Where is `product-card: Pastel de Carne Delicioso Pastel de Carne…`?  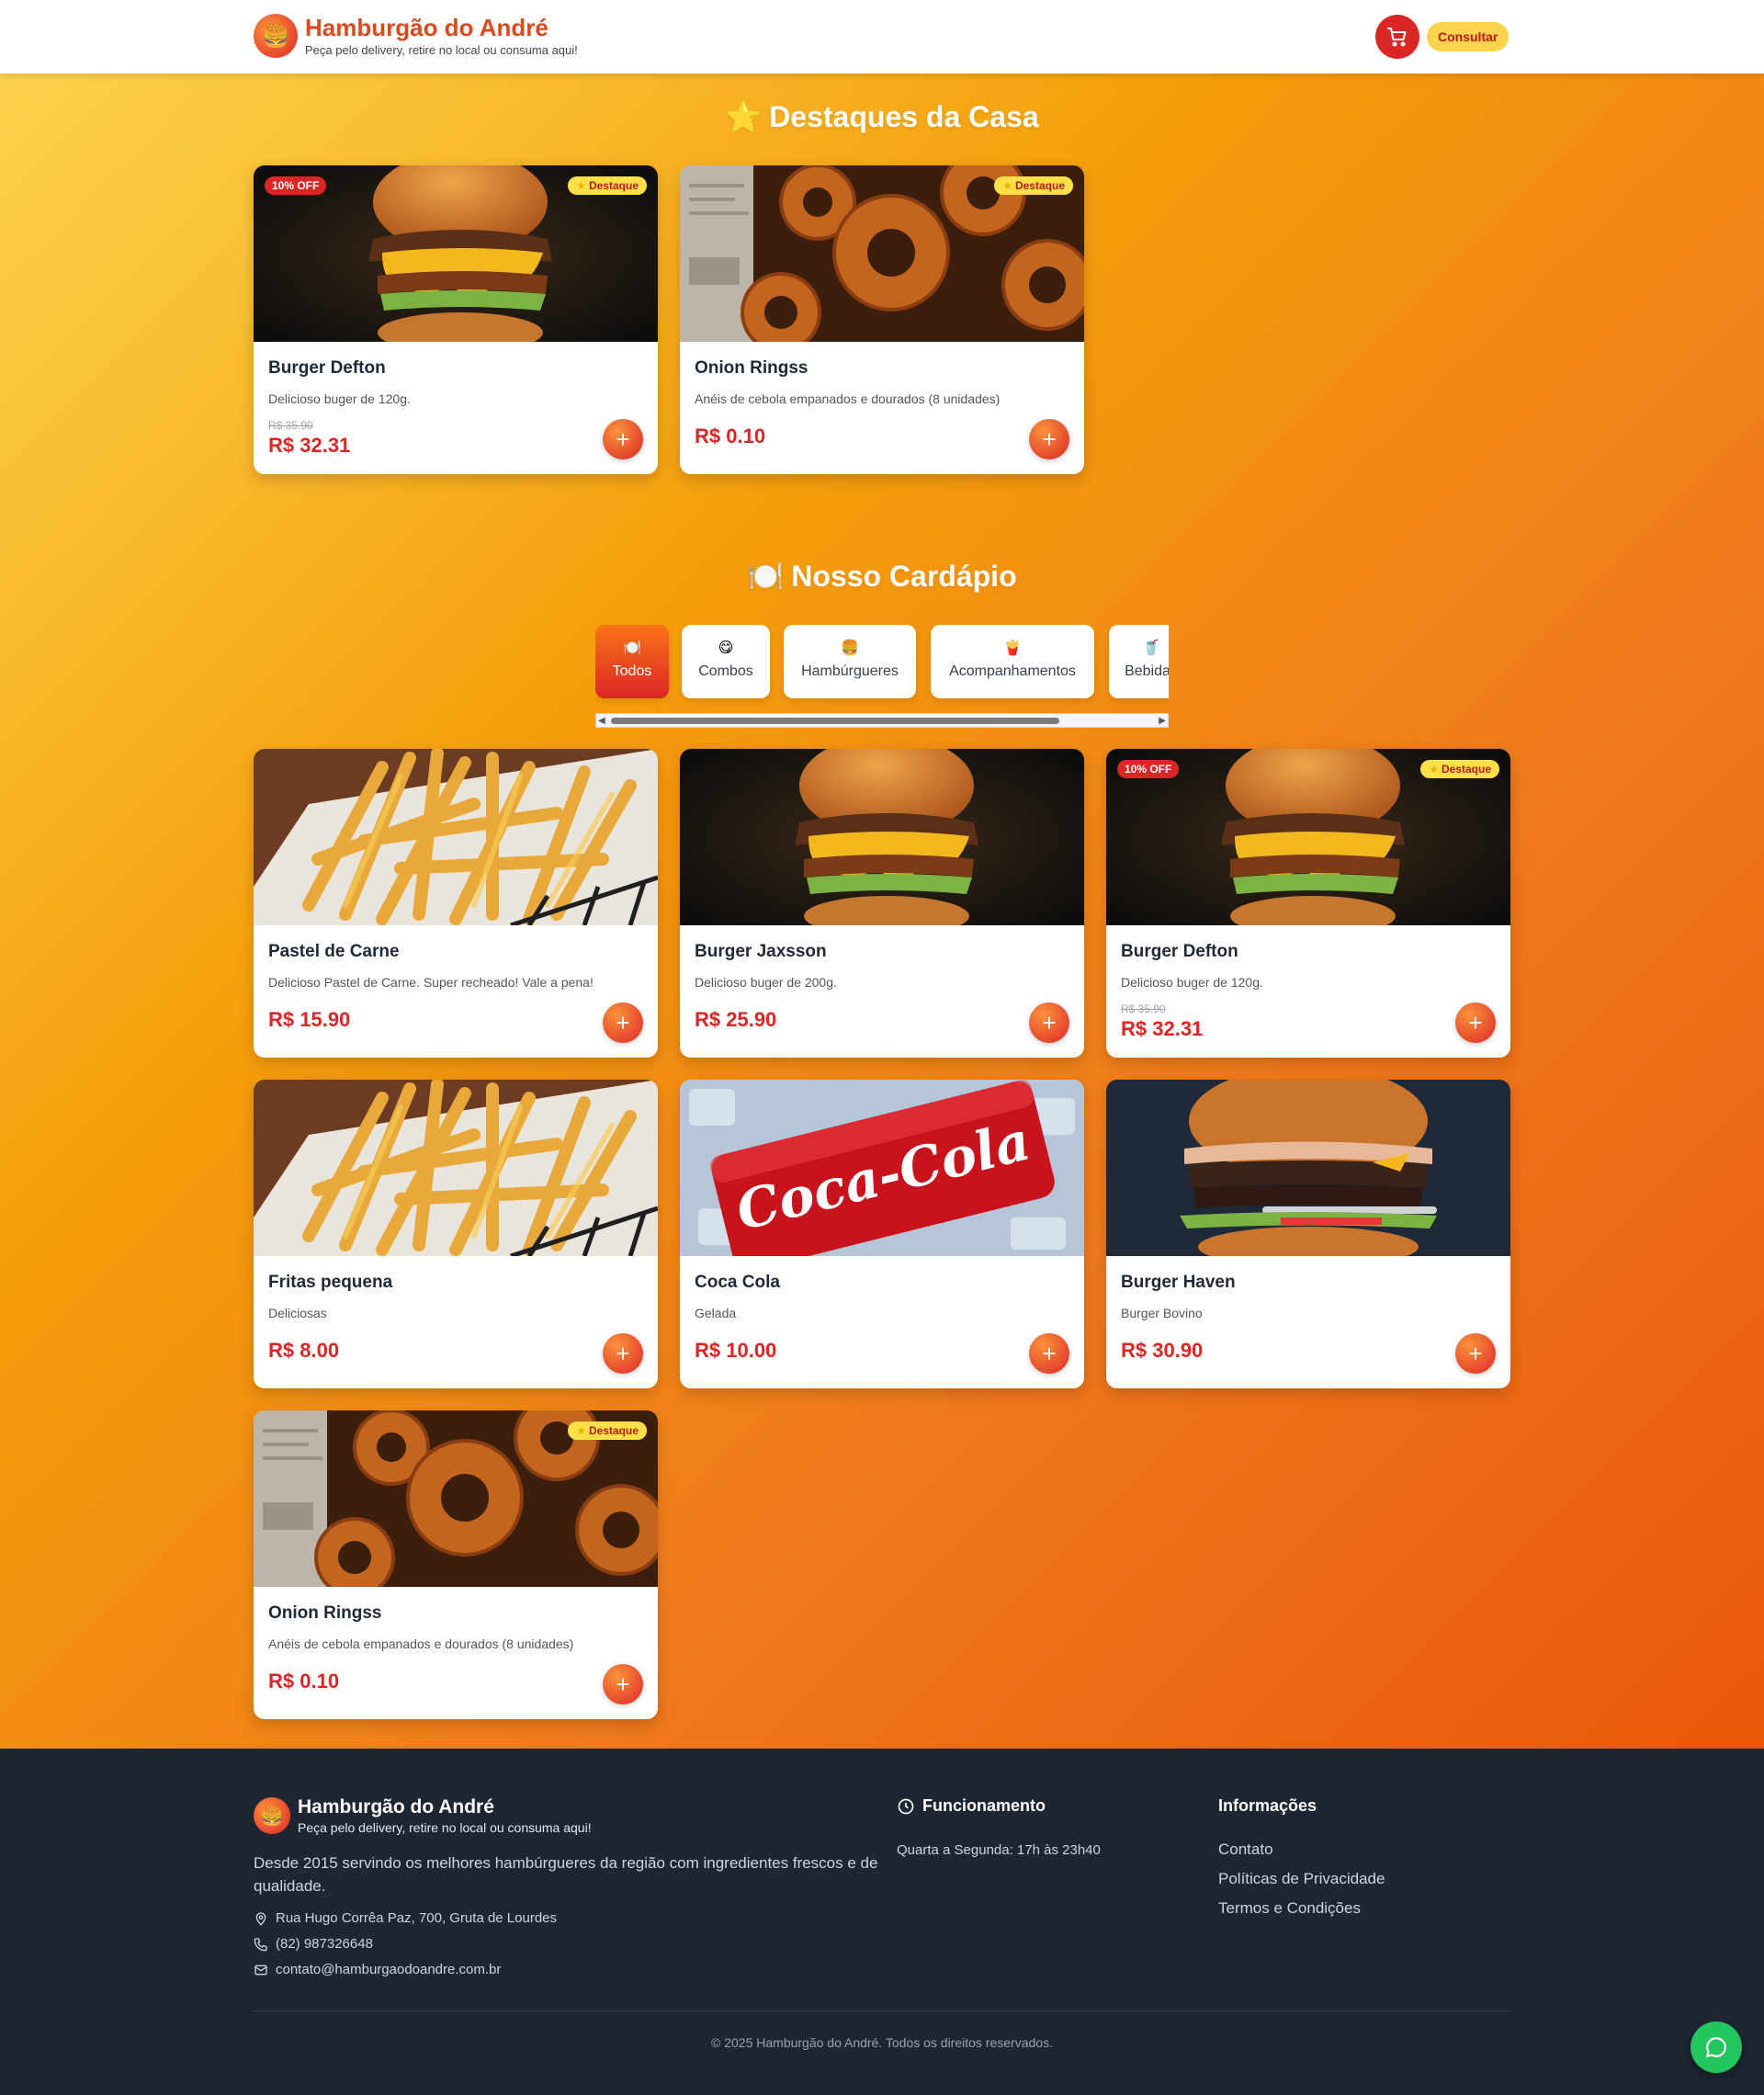 product-card: Pastel de Carne Delicioso Pastel de Carne… is located at coordinates (456, 903).